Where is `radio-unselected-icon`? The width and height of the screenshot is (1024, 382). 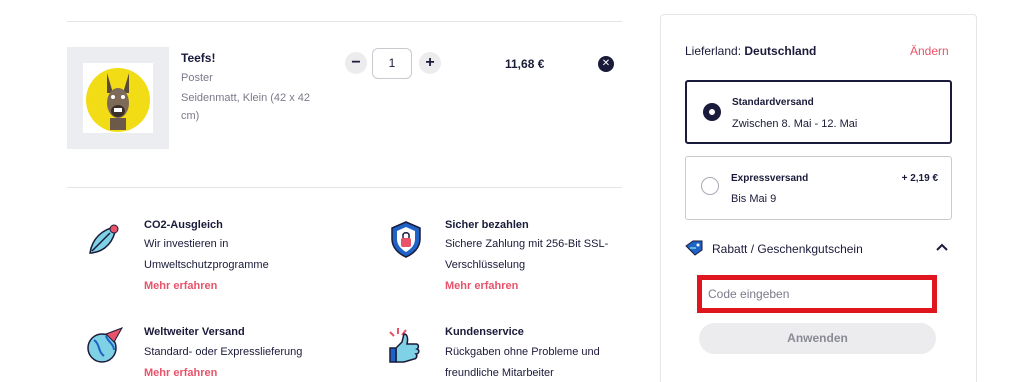
radio-unselected-icon is located at coordinates (710, 186).